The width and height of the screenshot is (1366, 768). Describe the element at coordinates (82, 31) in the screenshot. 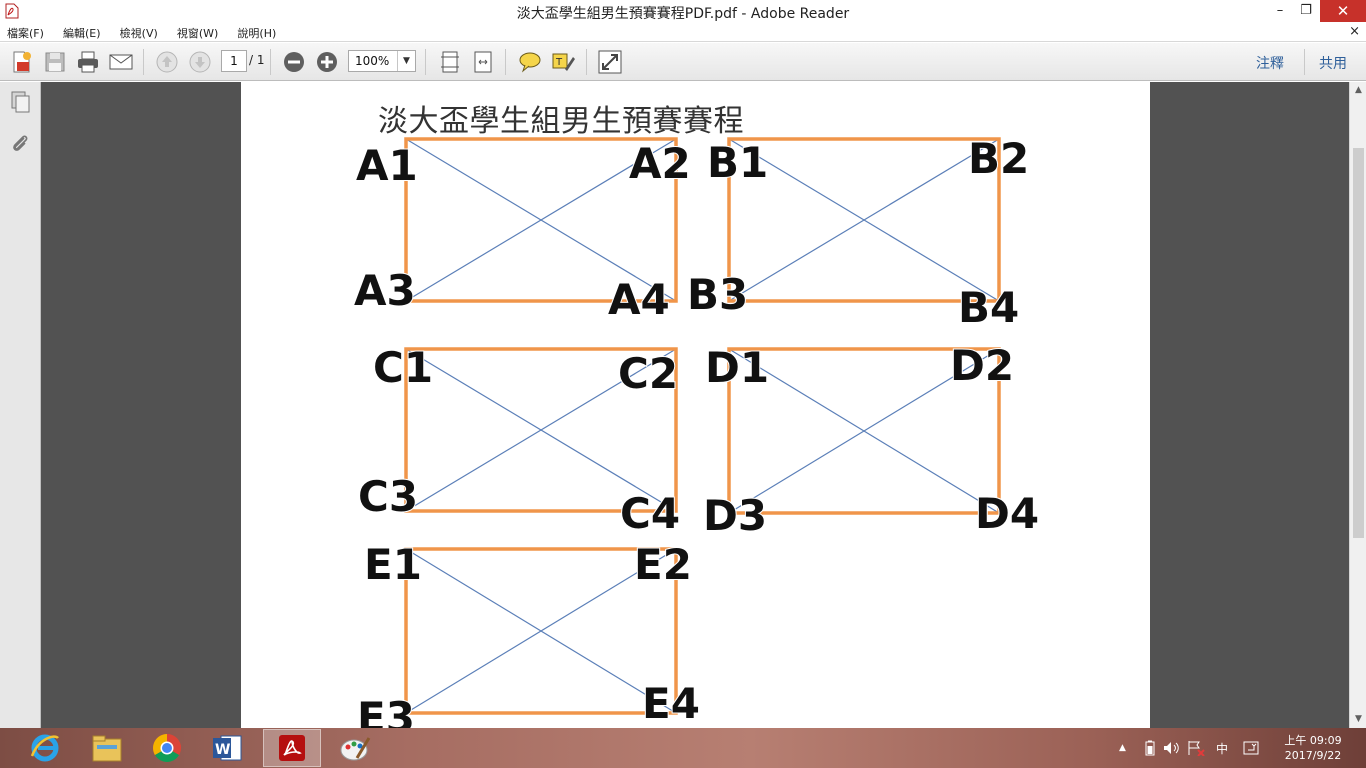

I see `menu-edit: 編輯(E)` at that location.